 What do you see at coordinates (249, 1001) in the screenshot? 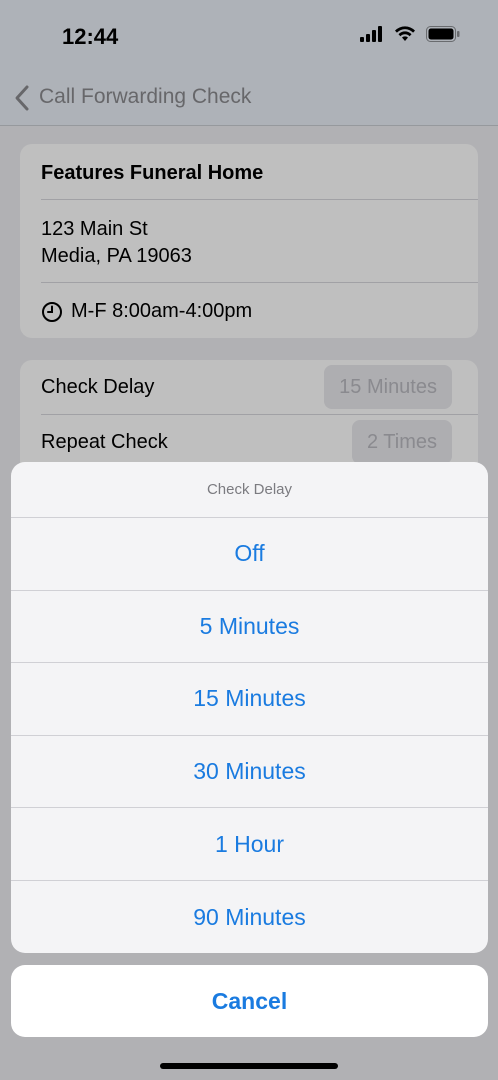
I see `cancel-button: Cancel` at bounding box center [249, 1001].